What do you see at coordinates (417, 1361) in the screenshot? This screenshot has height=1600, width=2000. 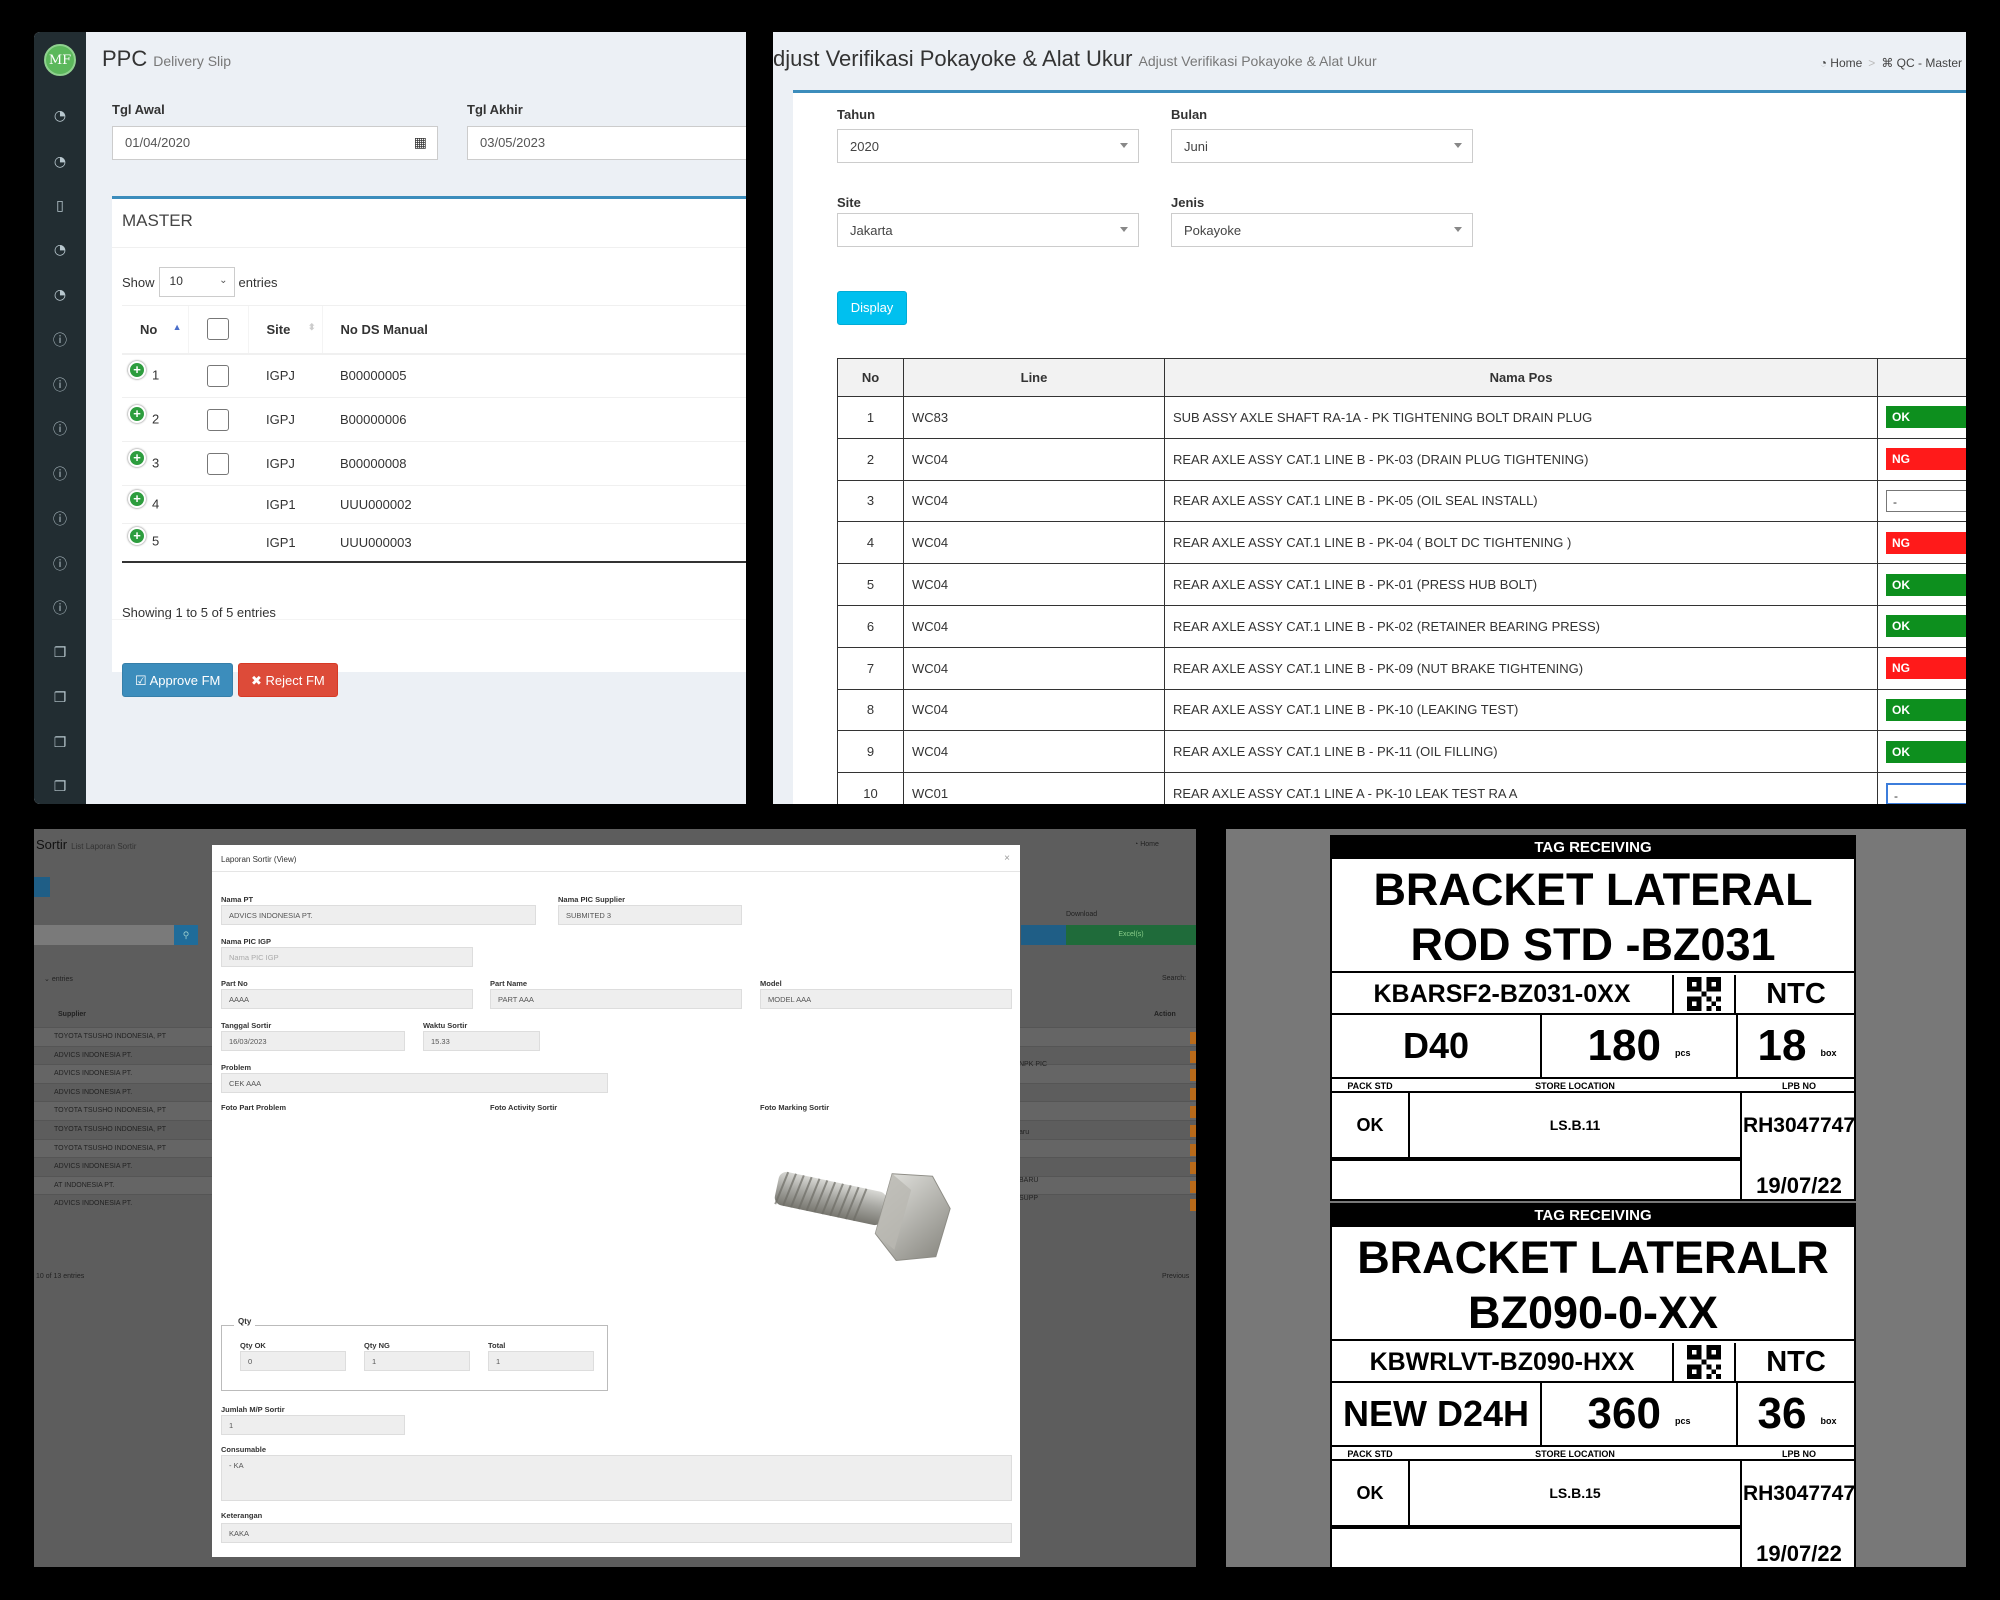 I see `qty-ng-field: 1` at bounding box center [417, 1361].